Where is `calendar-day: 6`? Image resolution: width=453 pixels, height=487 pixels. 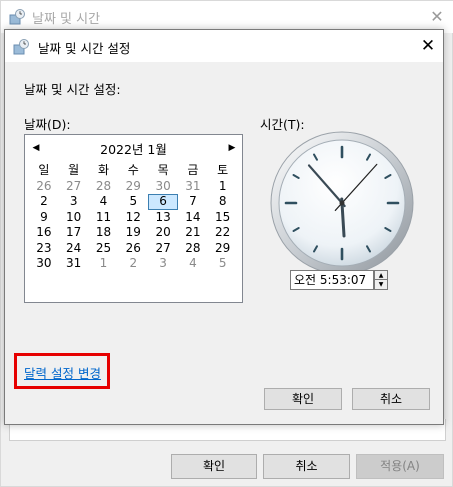
calendar-day: 6 is located at coordinates (163, 202).